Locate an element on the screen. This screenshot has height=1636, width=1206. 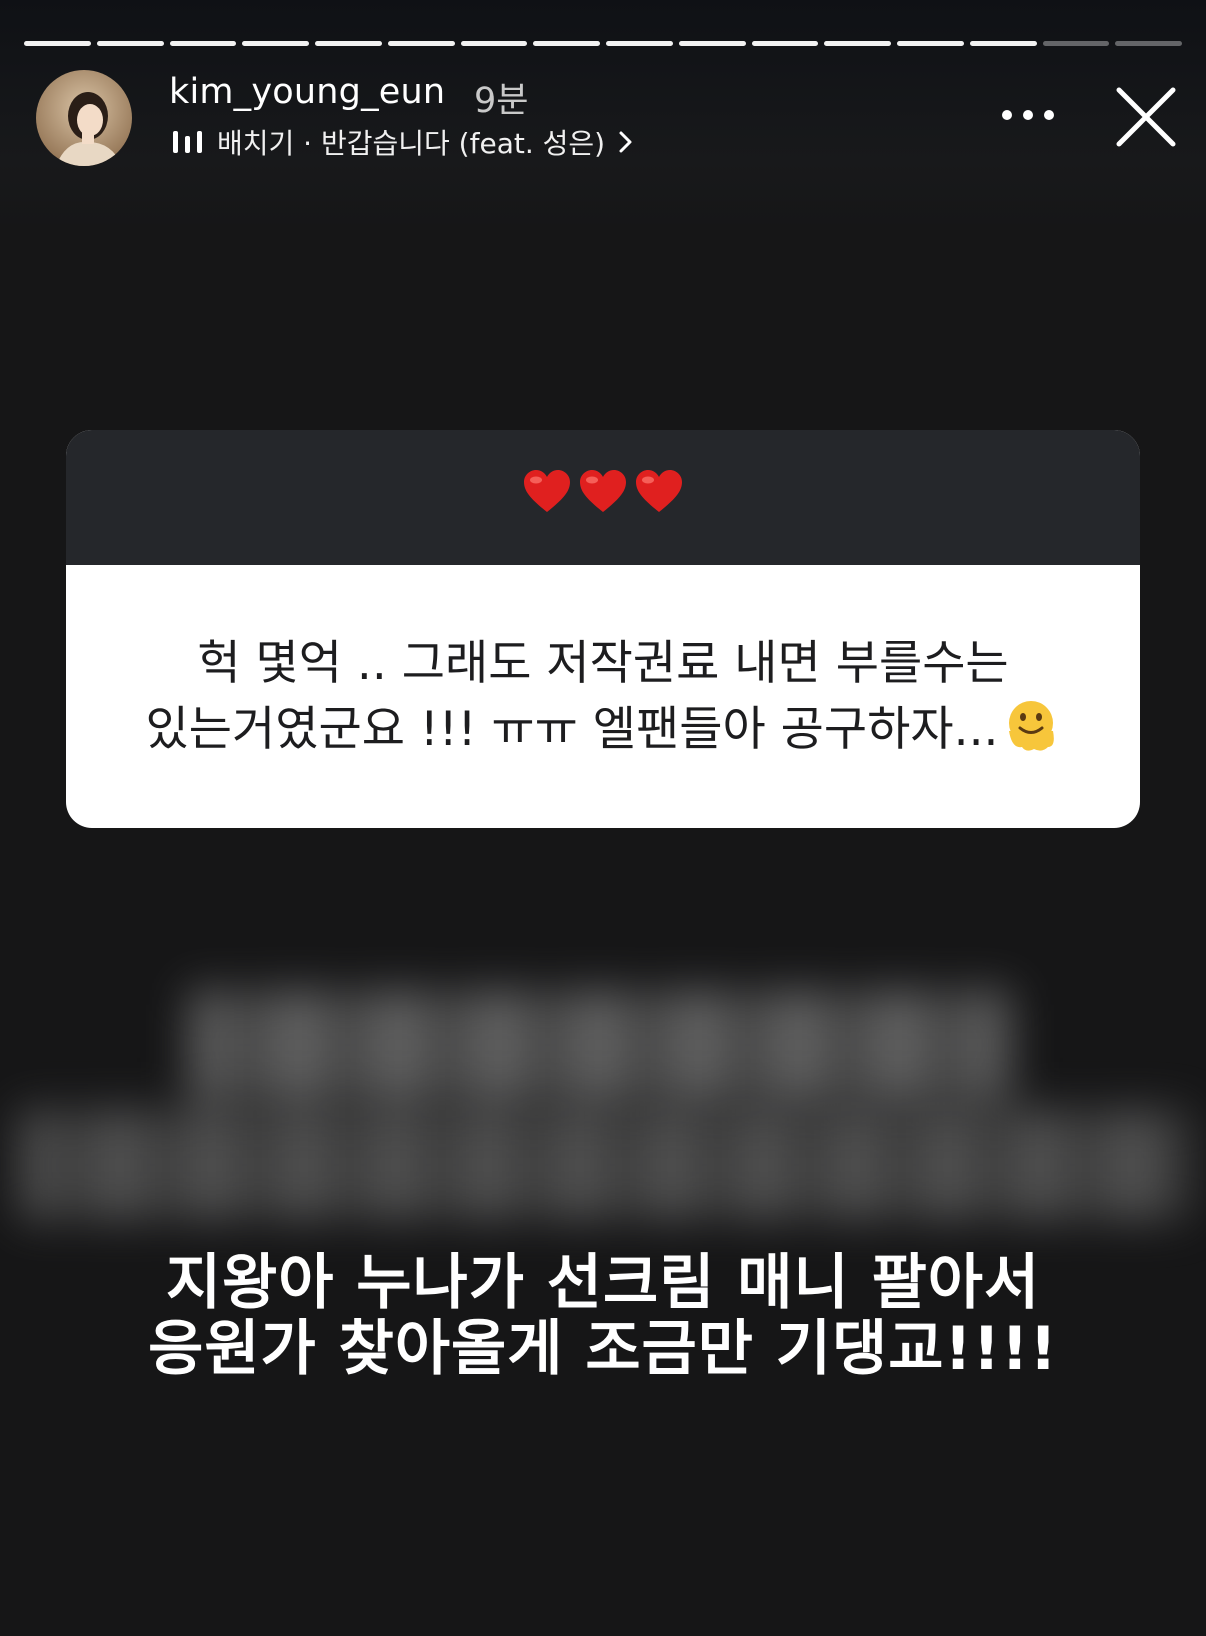
avatar is located at coordinates (84, 118).